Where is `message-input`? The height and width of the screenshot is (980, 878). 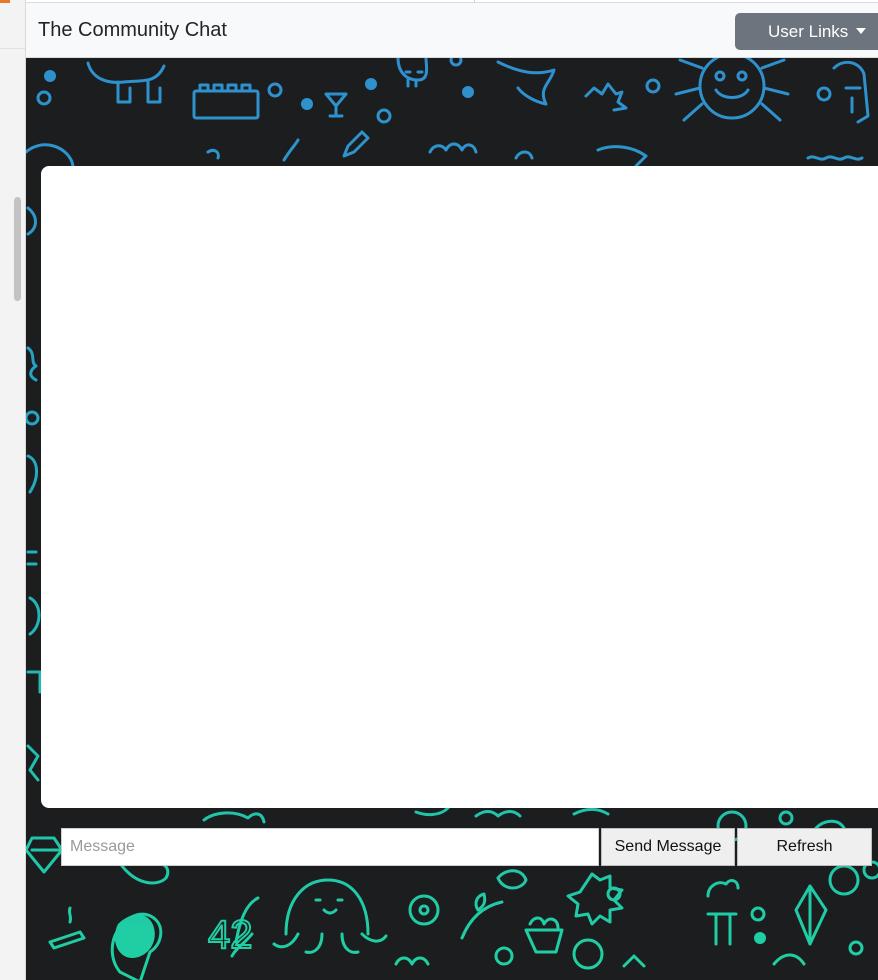
message-input is located at coordinates (330, 847).